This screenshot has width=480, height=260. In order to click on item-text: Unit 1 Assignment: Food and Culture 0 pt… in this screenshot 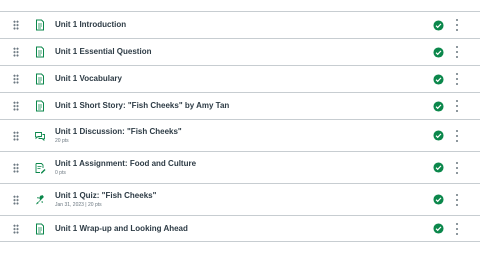, I will do `click(125, 168)`.